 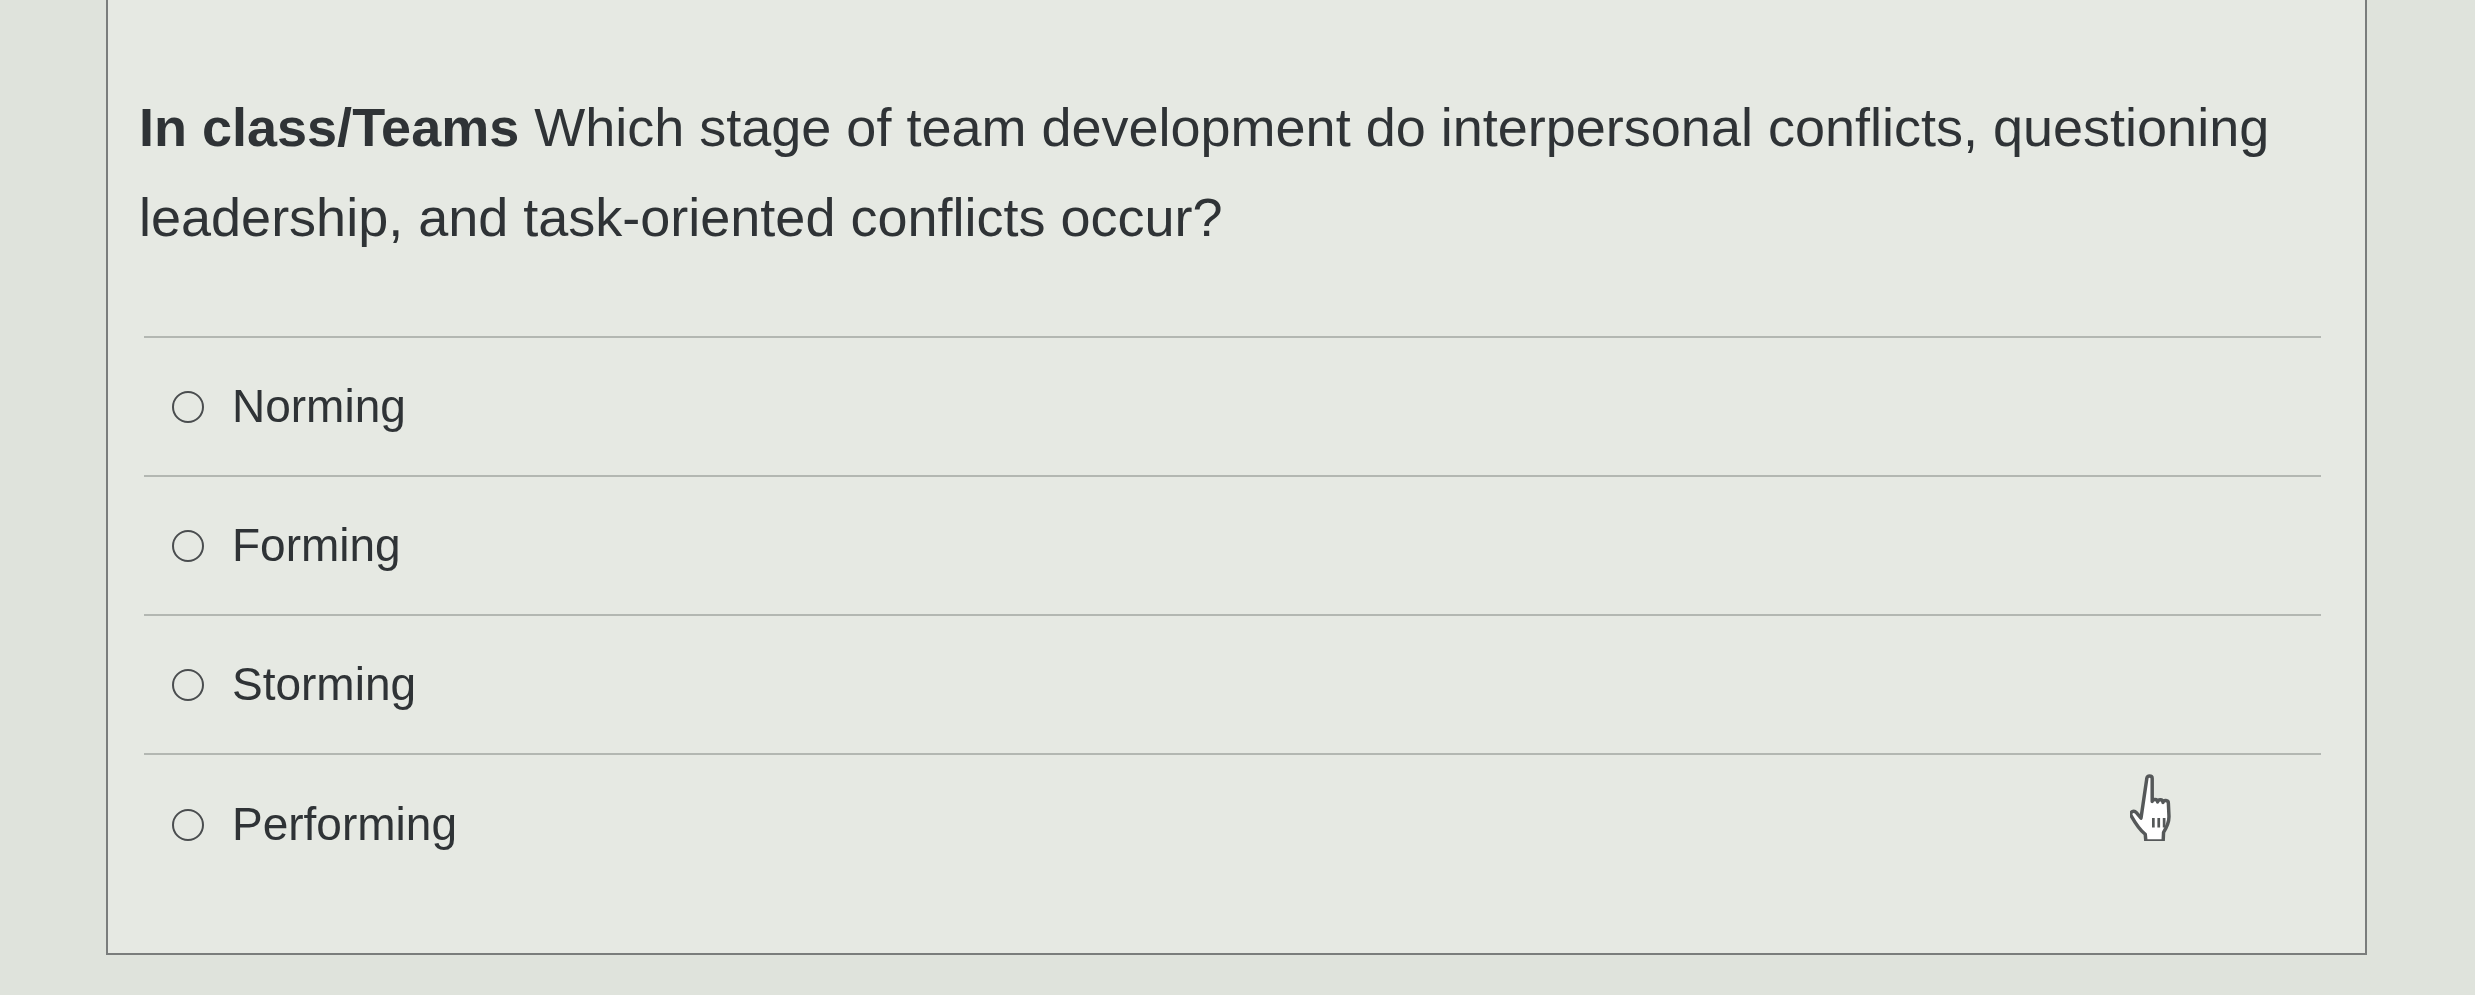 What do you see at coordinates (316, 545) in the screenshot?
I see `answer-label: Forming` at bounding box center [316, 545].